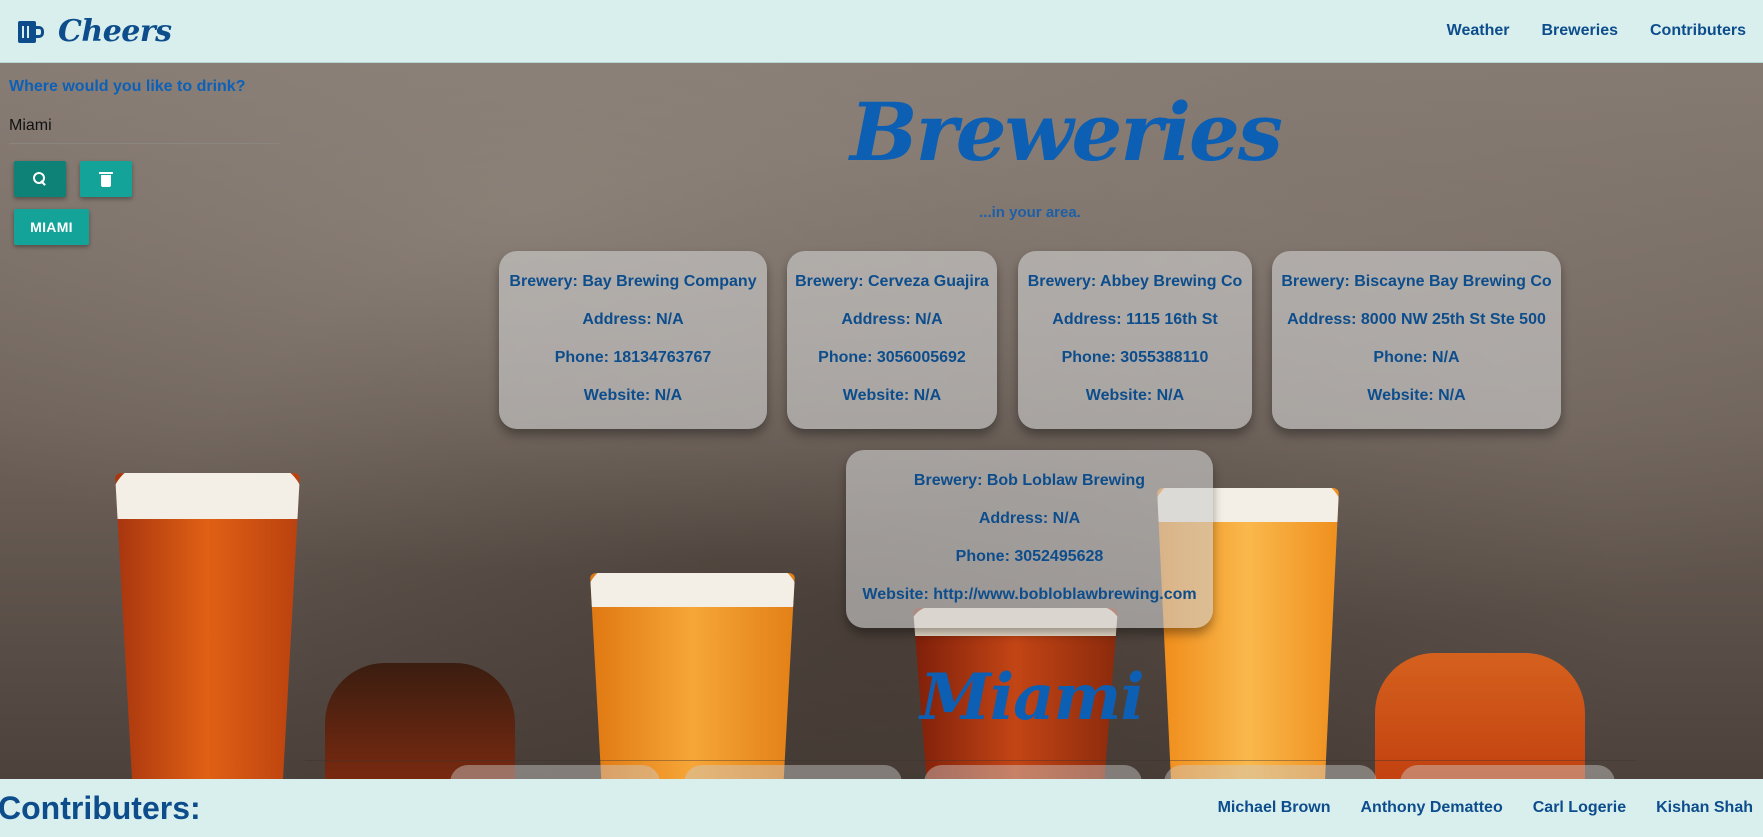 The image size is (1763, 837). I want to click on nav-link-breweries: Breweries, so click(1575, 31).